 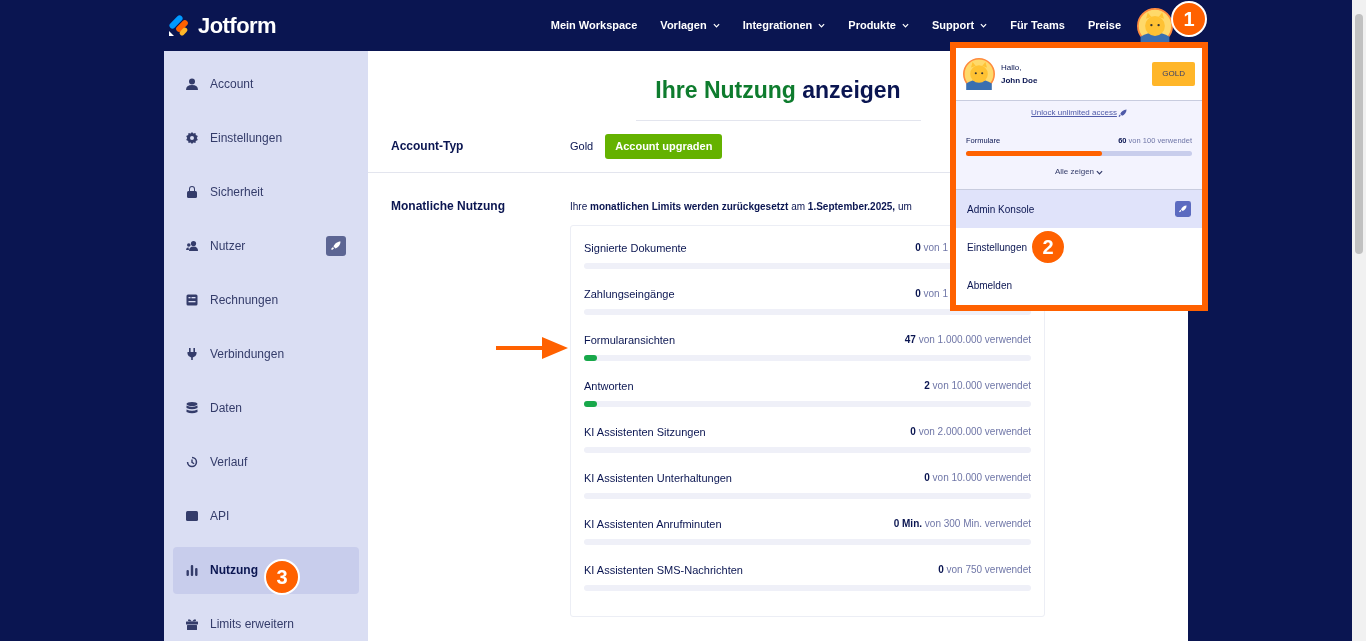 I want to click on user-name: John Doe, so click(x=1019, y=81).